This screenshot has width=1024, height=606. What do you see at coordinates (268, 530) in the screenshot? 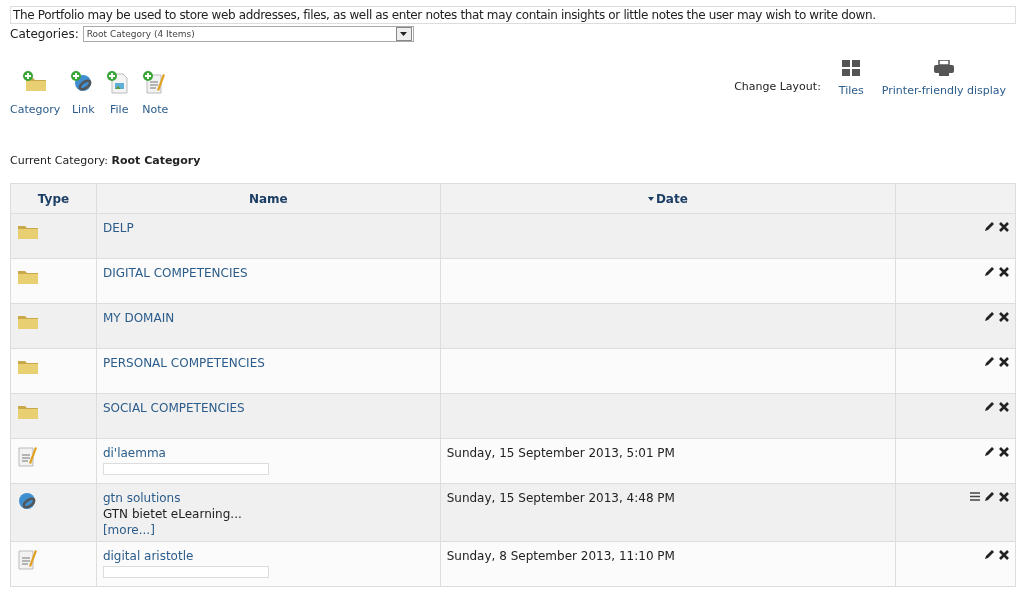
I see `more-link: [more...]` at bounding box center [268, 530].